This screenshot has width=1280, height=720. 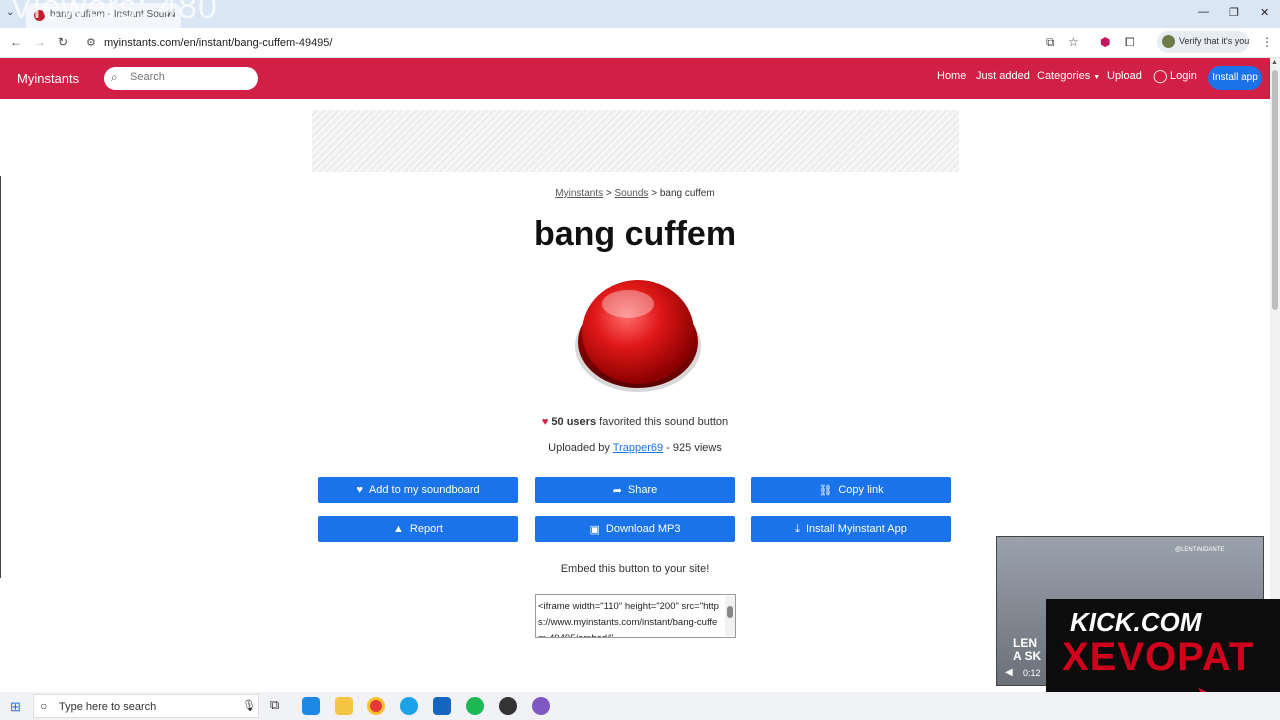 What do you see at coordinates (664, 422) in the screenshot?
I see `favorites-text: favorited this sound button` at bounding box center [664, 422].